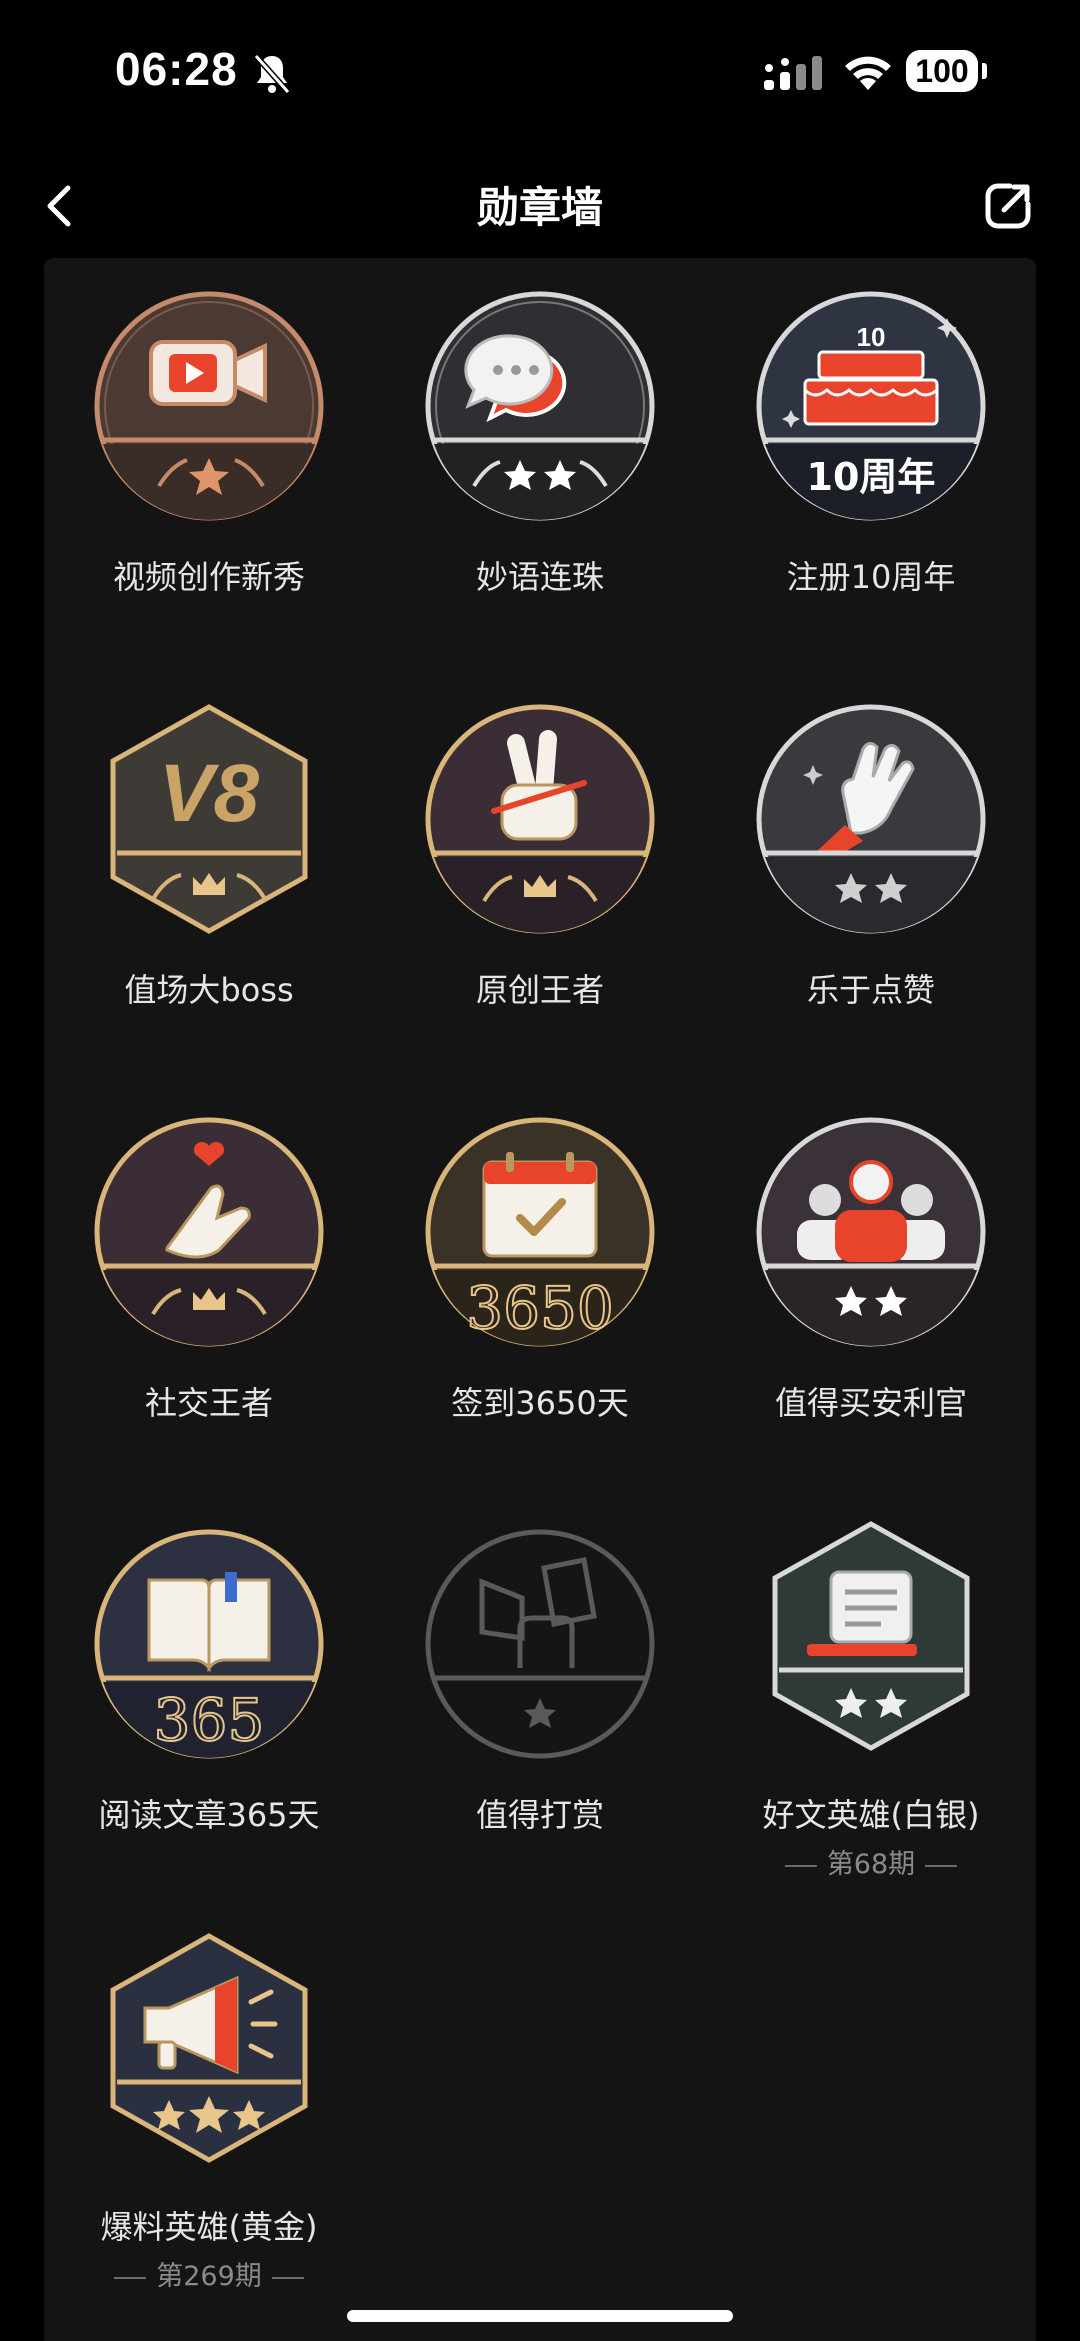  Describe the element at coordinates (540, 2316) in the screenshot. I see `home-indicator` at that location.